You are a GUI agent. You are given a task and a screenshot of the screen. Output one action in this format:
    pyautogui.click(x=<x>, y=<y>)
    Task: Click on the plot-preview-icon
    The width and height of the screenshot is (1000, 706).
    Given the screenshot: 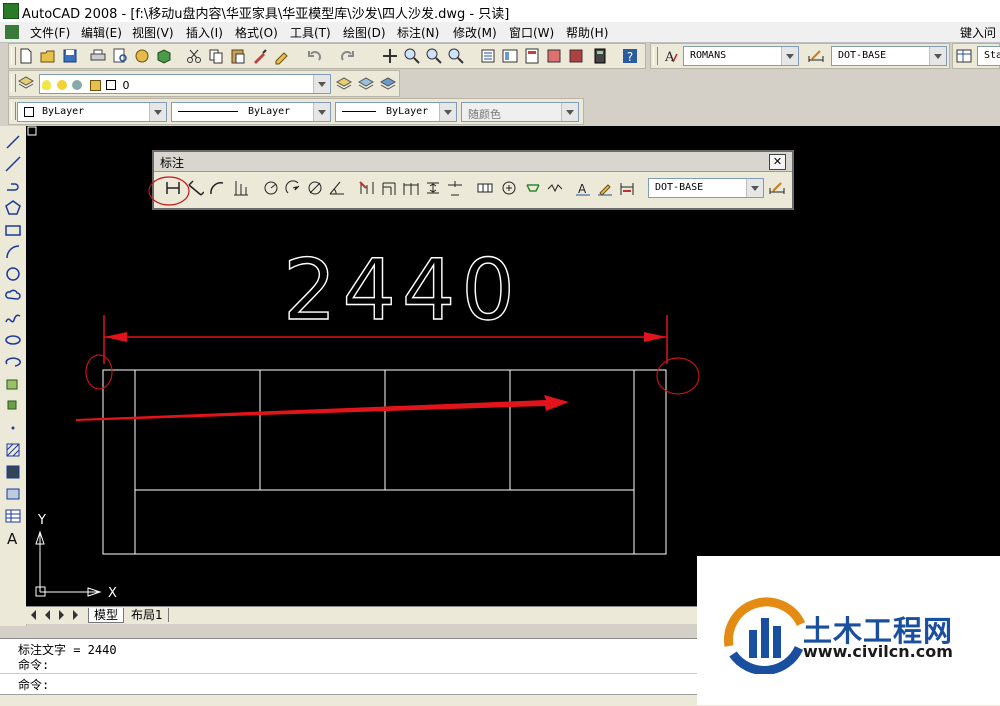 What is the action you would take?
    pyautogui.click(x=120, y=56)
    